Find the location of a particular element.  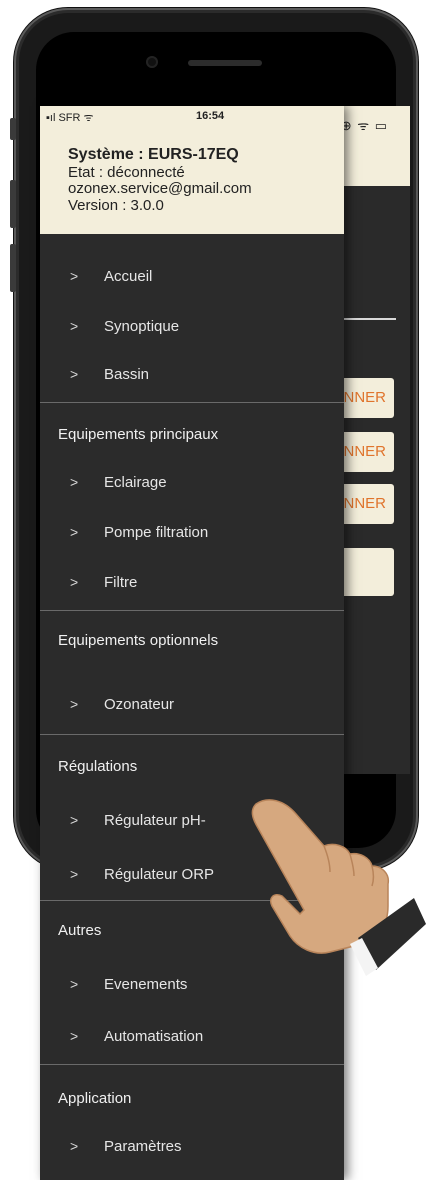

section-title-autres: Autres is located at coordinates (80, 930).